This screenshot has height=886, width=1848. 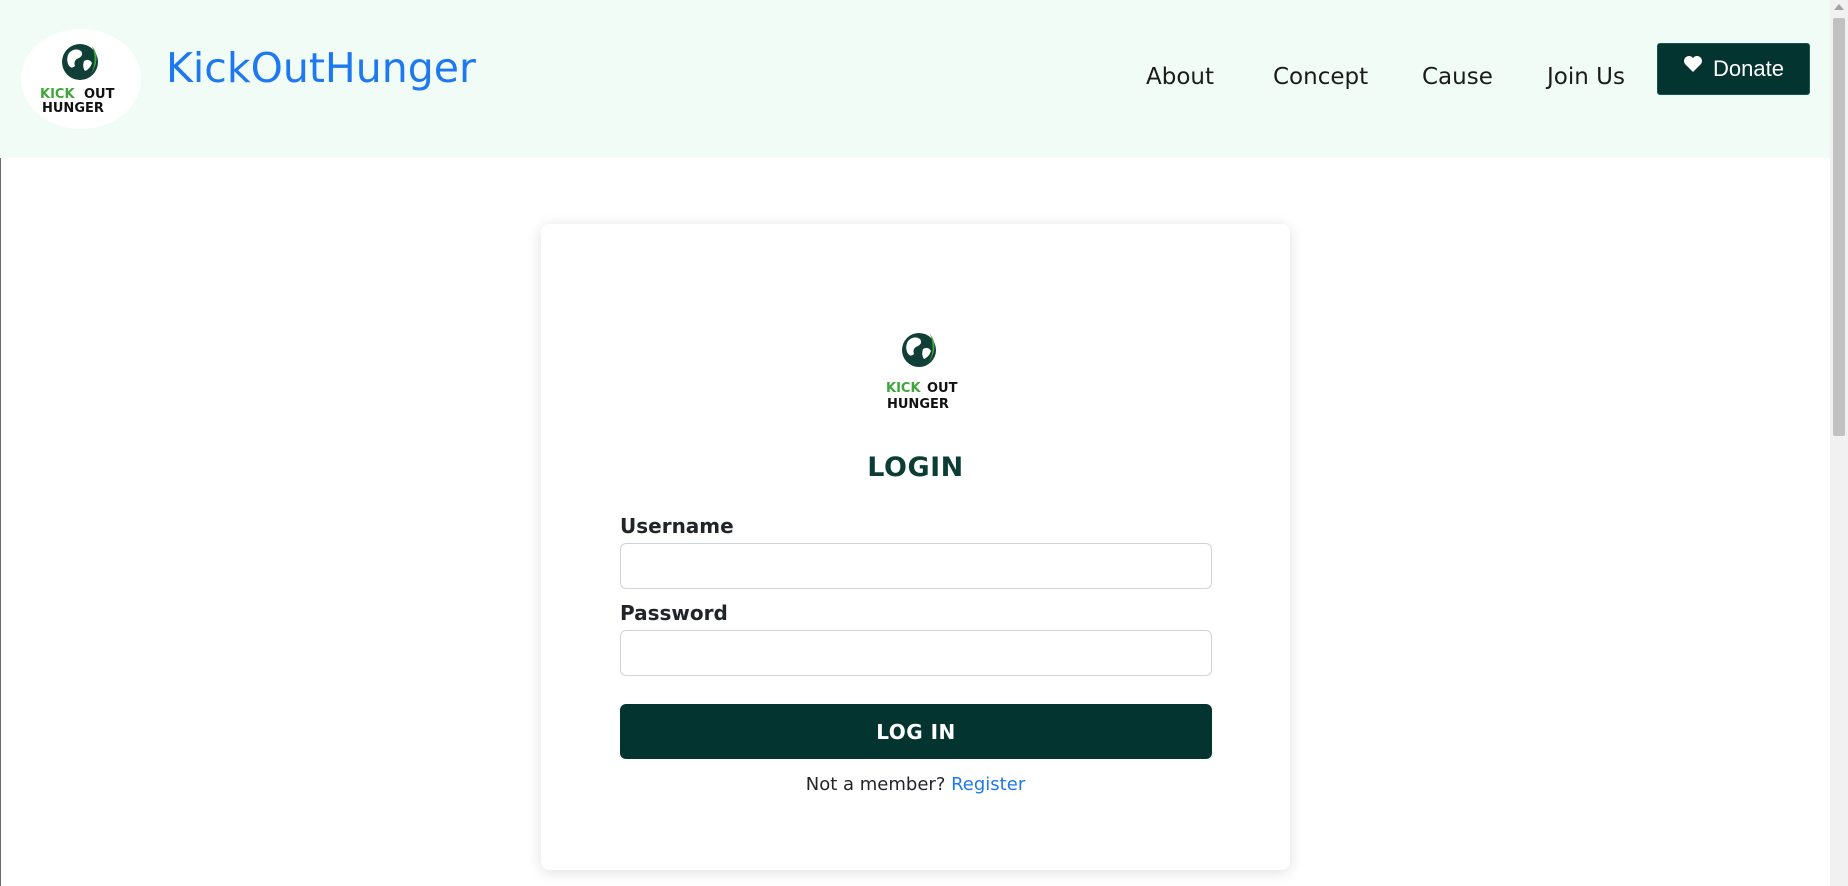 I want to click on header-logo: KICK OUT HUNGER, so click(x=81, y=79).